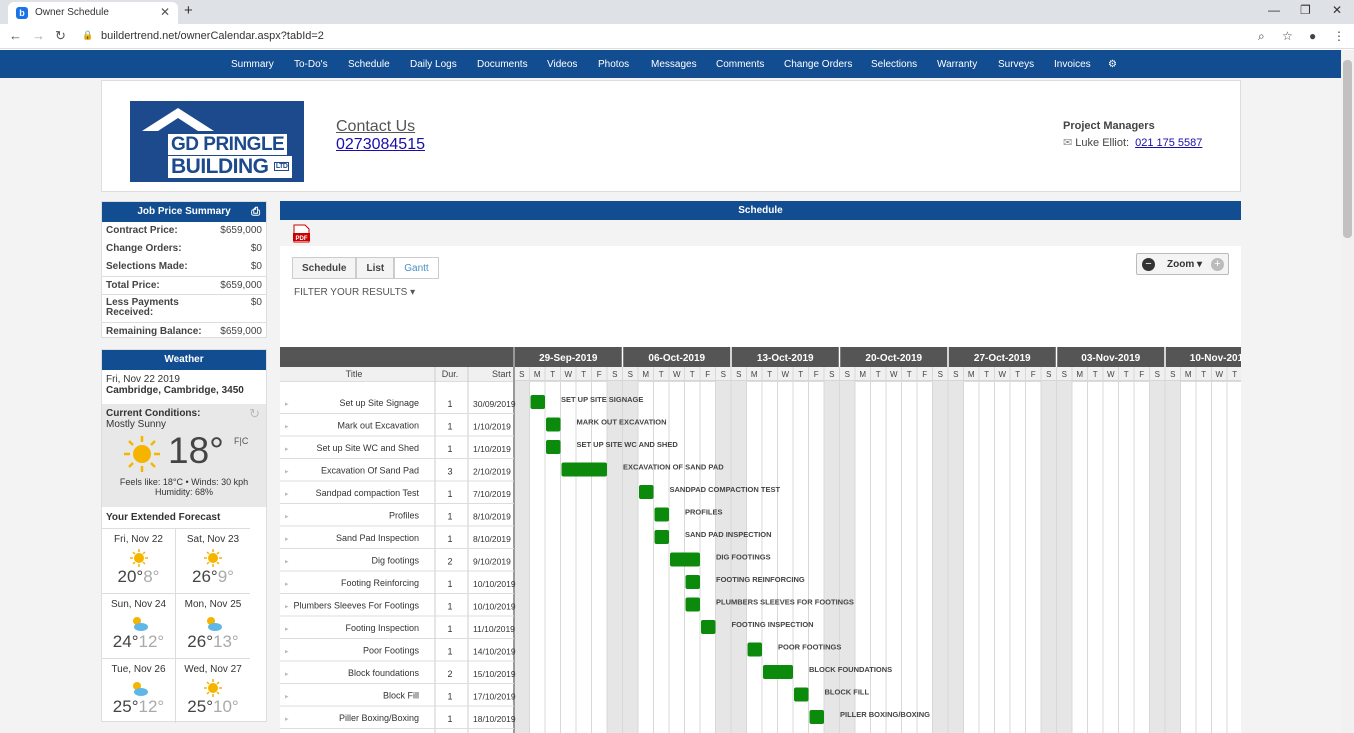  I want to click on nav-warranty: Warranty, so click(957, 64).